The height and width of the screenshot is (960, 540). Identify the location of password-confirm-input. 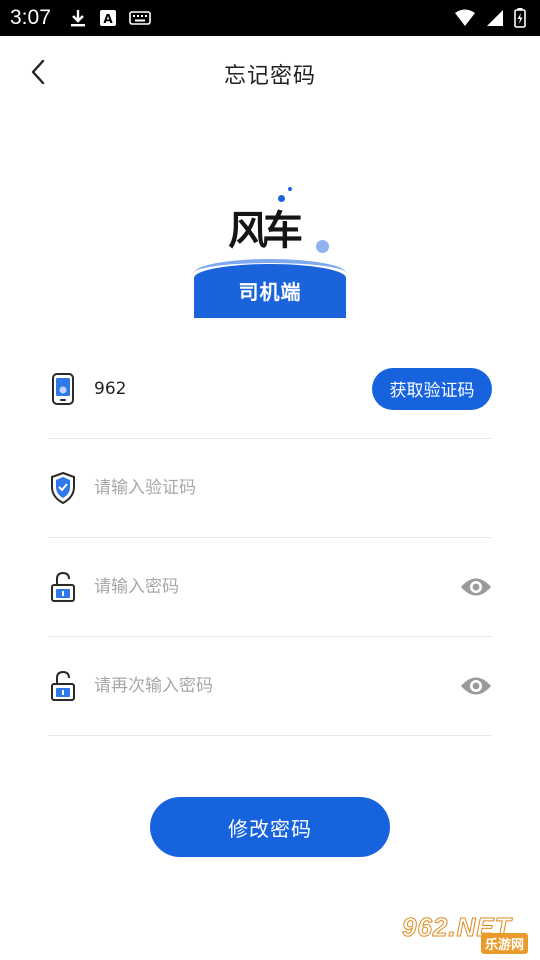
(239, 685).